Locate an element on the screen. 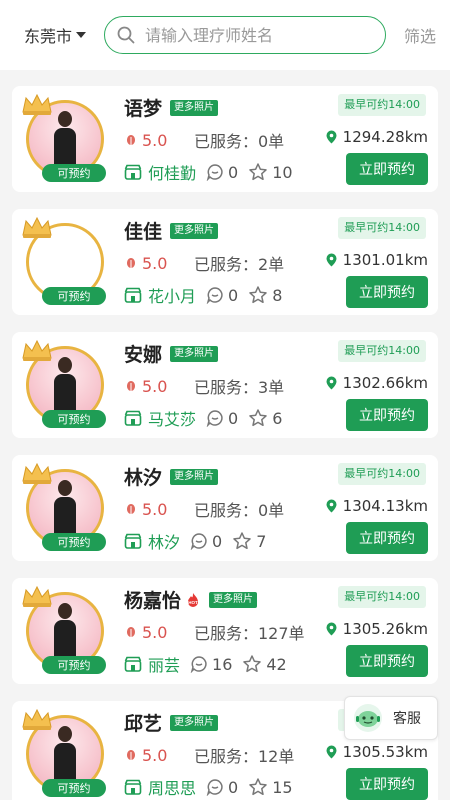  served-count: 已服务：0单 is located at coordinates (239, 141).